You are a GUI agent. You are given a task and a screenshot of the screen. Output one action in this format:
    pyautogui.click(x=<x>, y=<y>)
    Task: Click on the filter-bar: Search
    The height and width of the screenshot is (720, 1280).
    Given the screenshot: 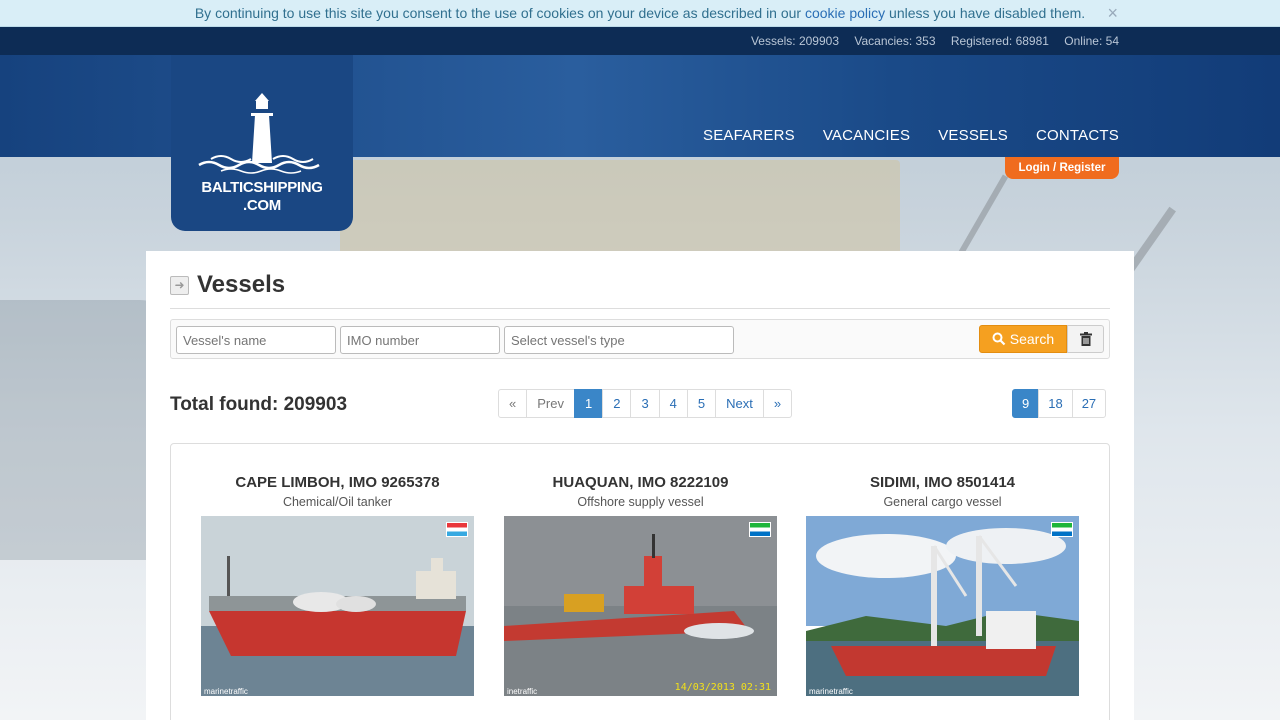 What is the action you would take?
    pyautogui.click(x=640, y=339)
    